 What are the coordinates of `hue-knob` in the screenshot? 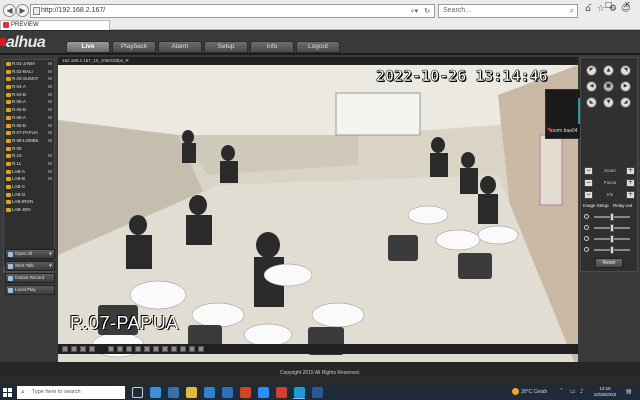 It's located at (612, 250).